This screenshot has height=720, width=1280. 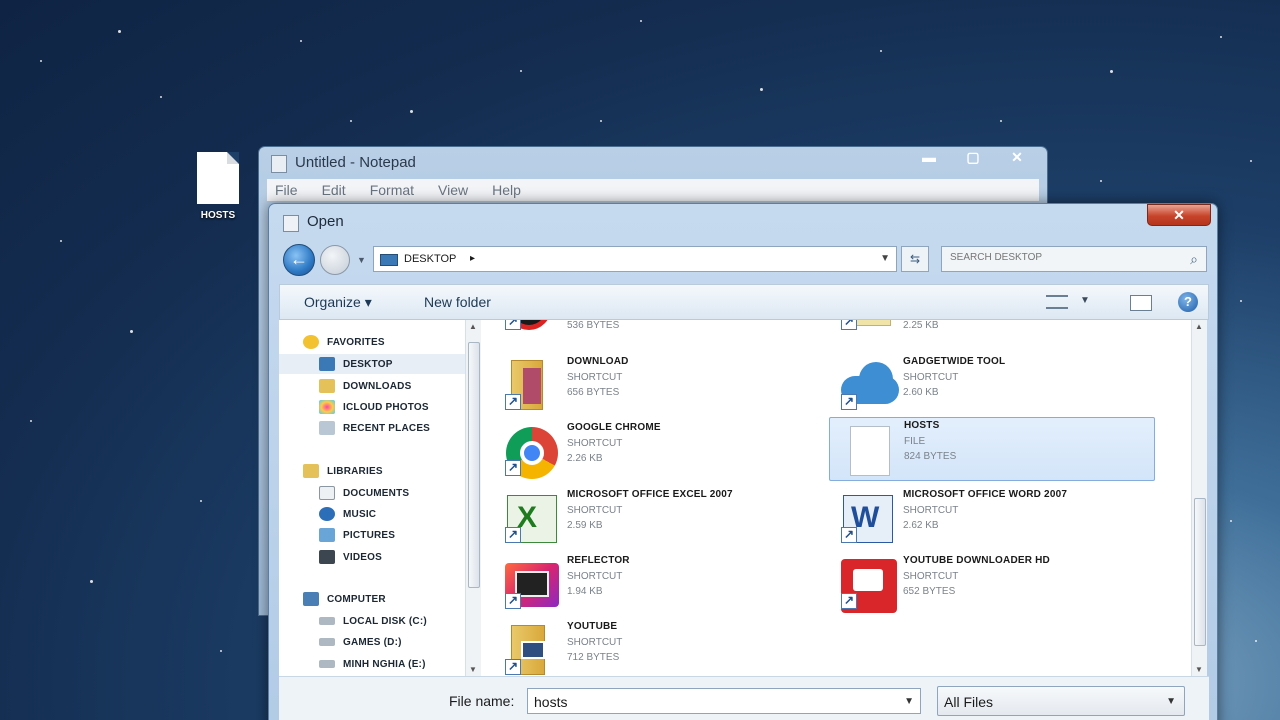 I want to click on file-size: 2.26 KB, so click(x=585, y=458).